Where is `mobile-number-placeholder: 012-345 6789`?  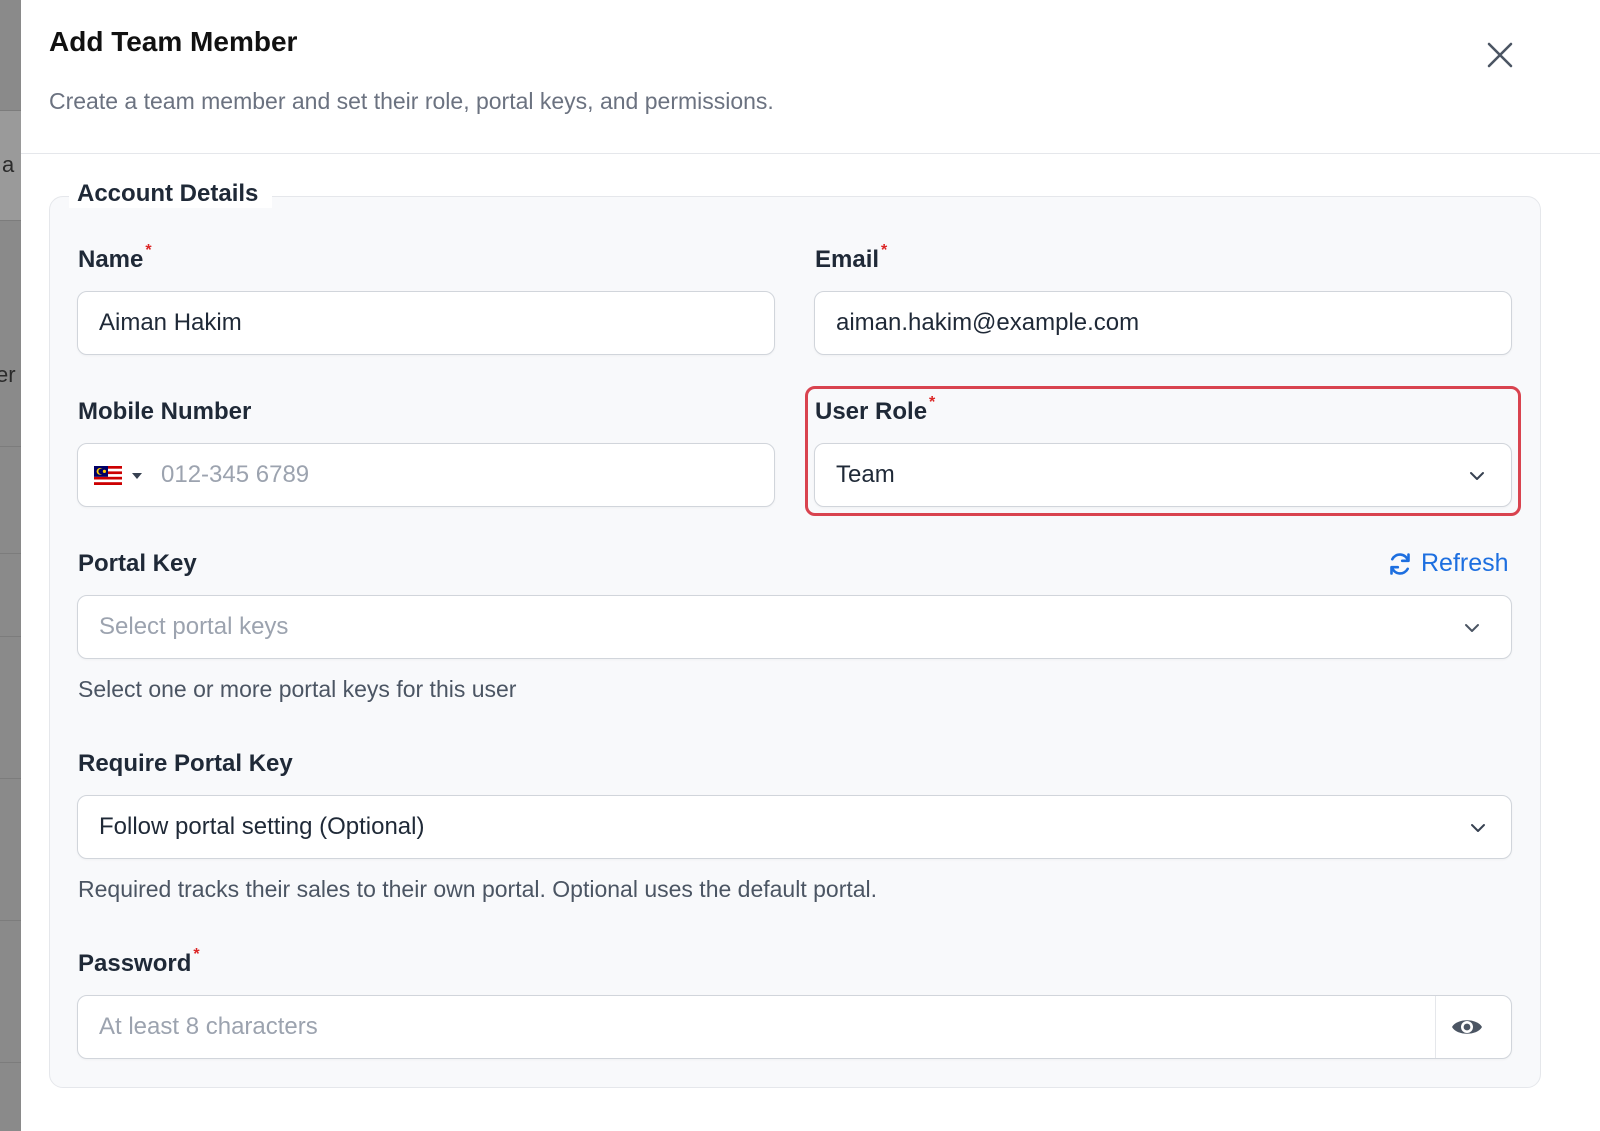 mobile-number-placeholder: 012-345 6789 is located at coordinates (235, 474).